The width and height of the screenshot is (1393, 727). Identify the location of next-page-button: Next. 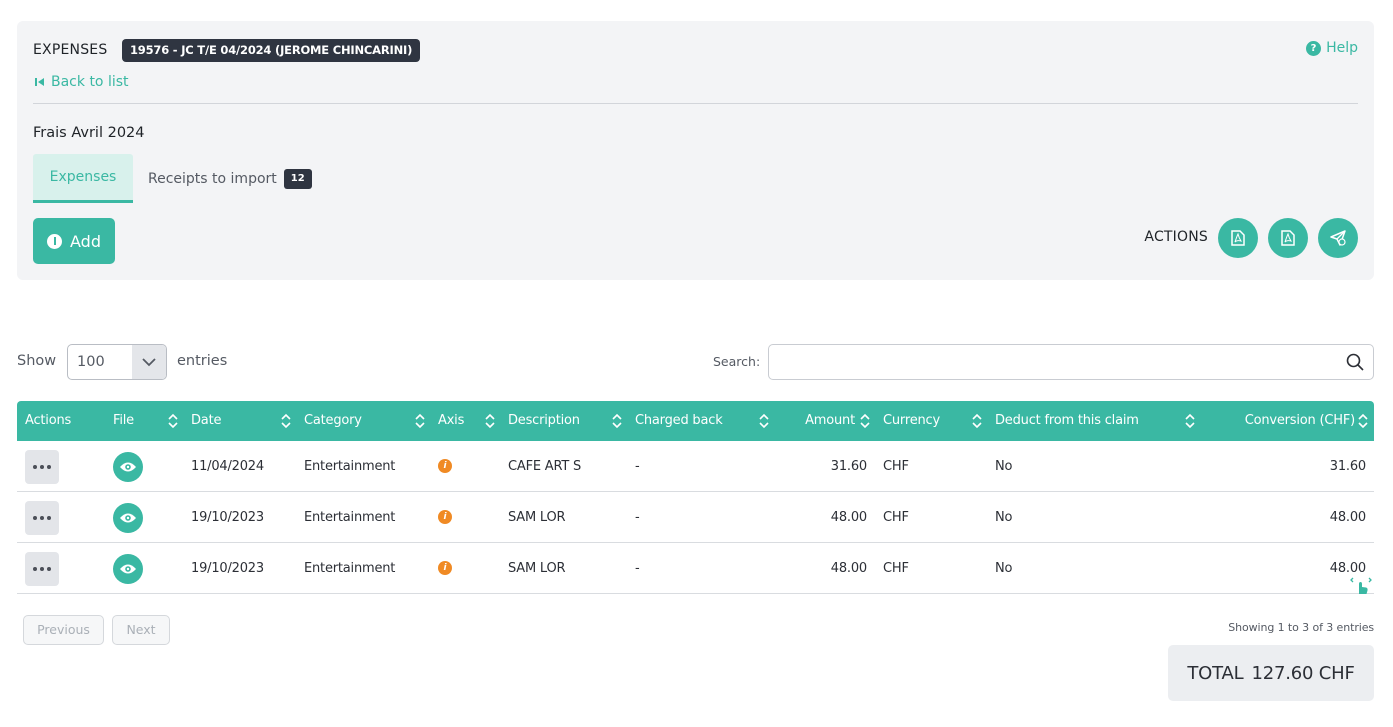
(141, 630).